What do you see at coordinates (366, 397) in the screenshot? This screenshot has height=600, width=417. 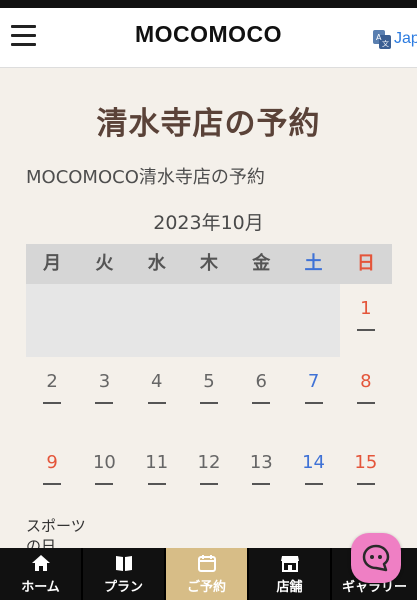 I see `calendar-day-8: 8` at bounding box center [366, 397].